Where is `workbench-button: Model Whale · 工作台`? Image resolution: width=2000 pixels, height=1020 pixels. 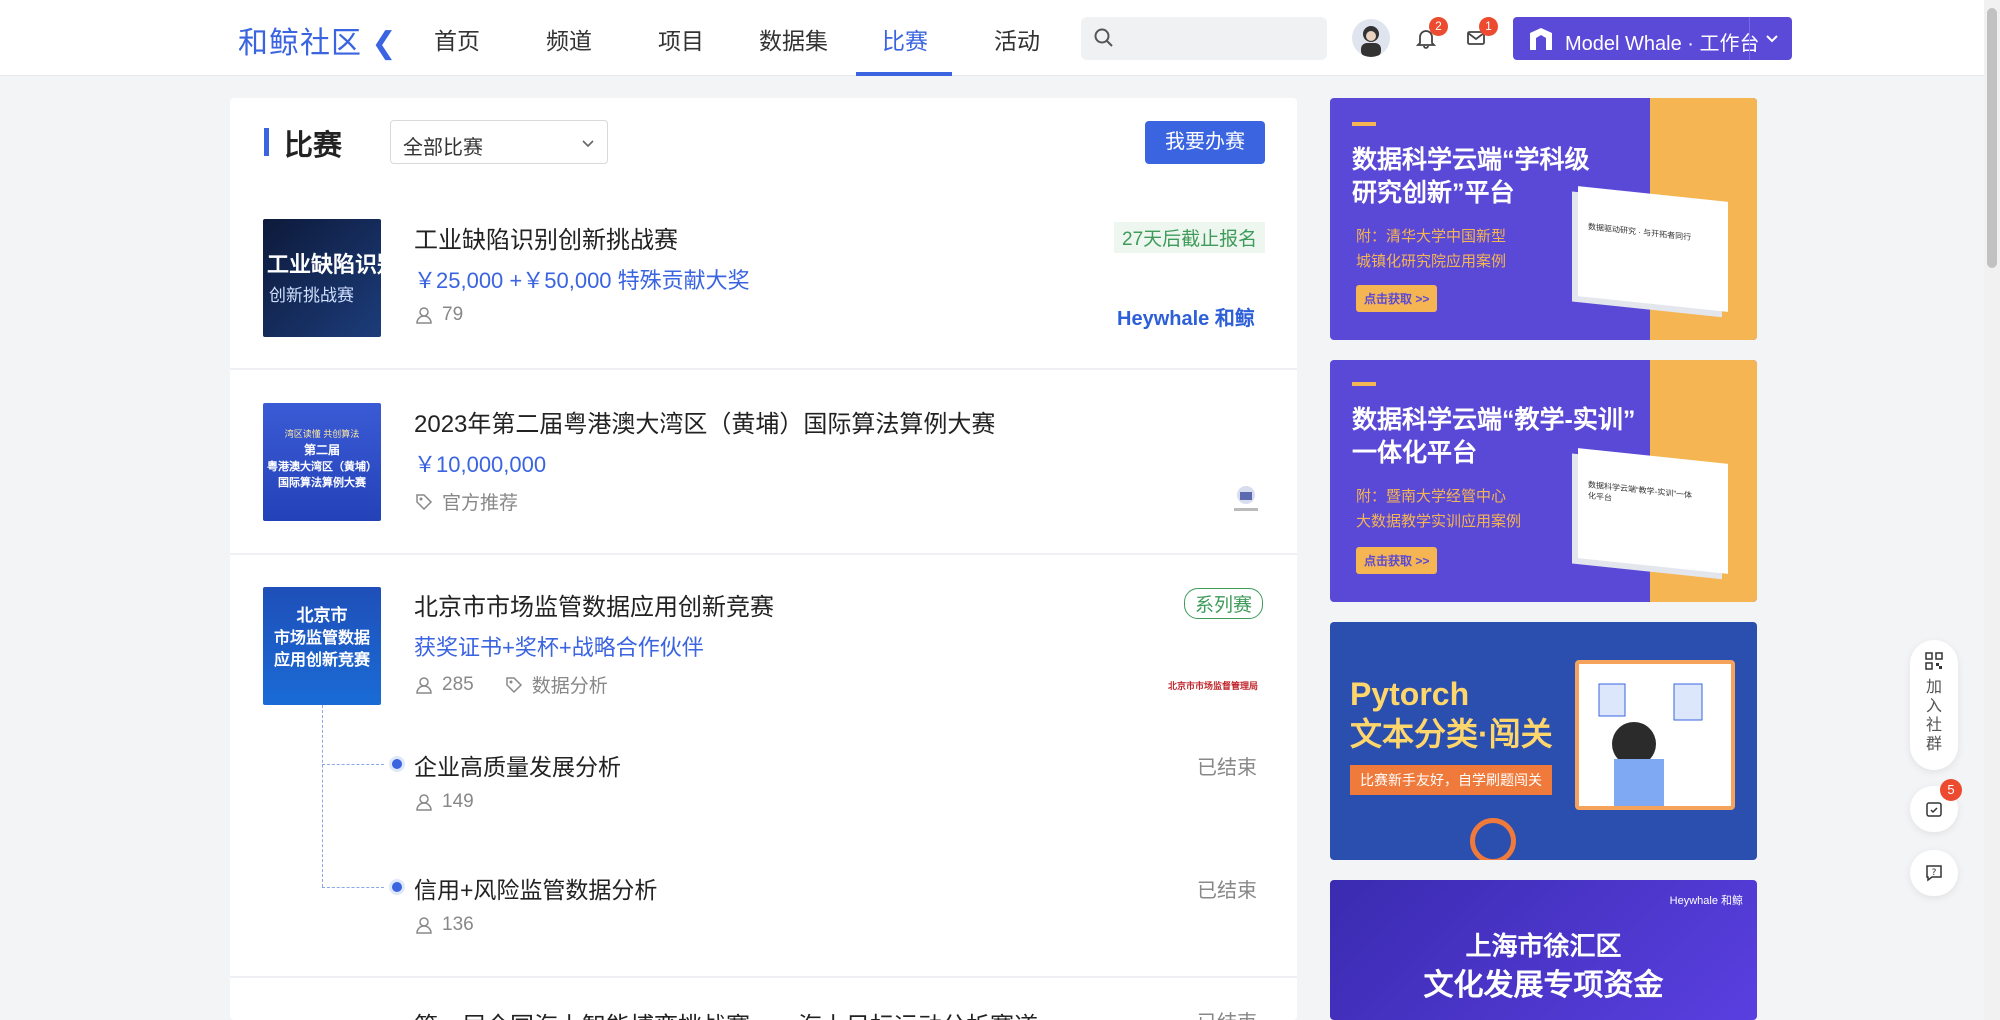 workbench-button: Model Whale · 工作台 is located at coordinates (1652, 38).